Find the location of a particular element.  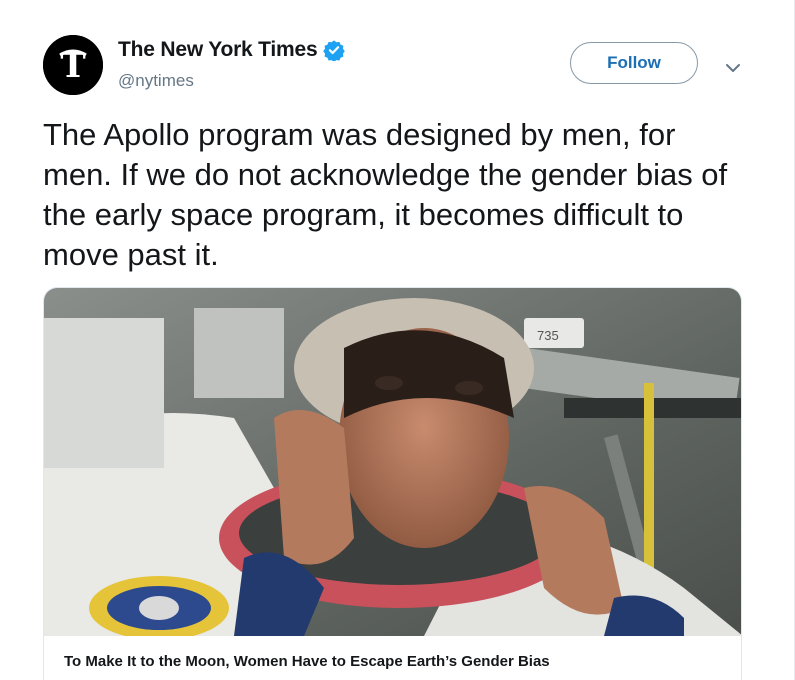

verified-badge-icon is located at coordinates (334, 50).